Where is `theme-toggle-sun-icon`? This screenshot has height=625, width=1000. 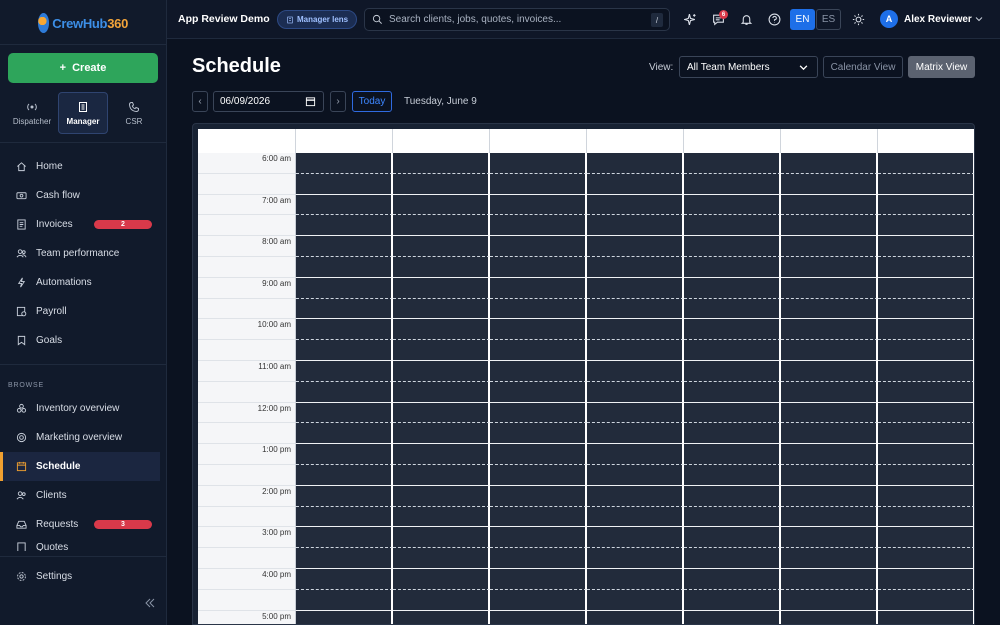 theme-toggle-sun-icon is located at coordinates (858, 19).